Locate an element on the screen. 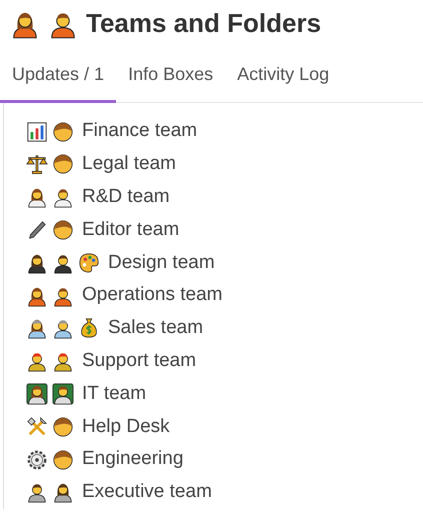 Image resolution: width=423 pixels, height=519 pixels. money-bag-icon is located at coordinates (89, 328).